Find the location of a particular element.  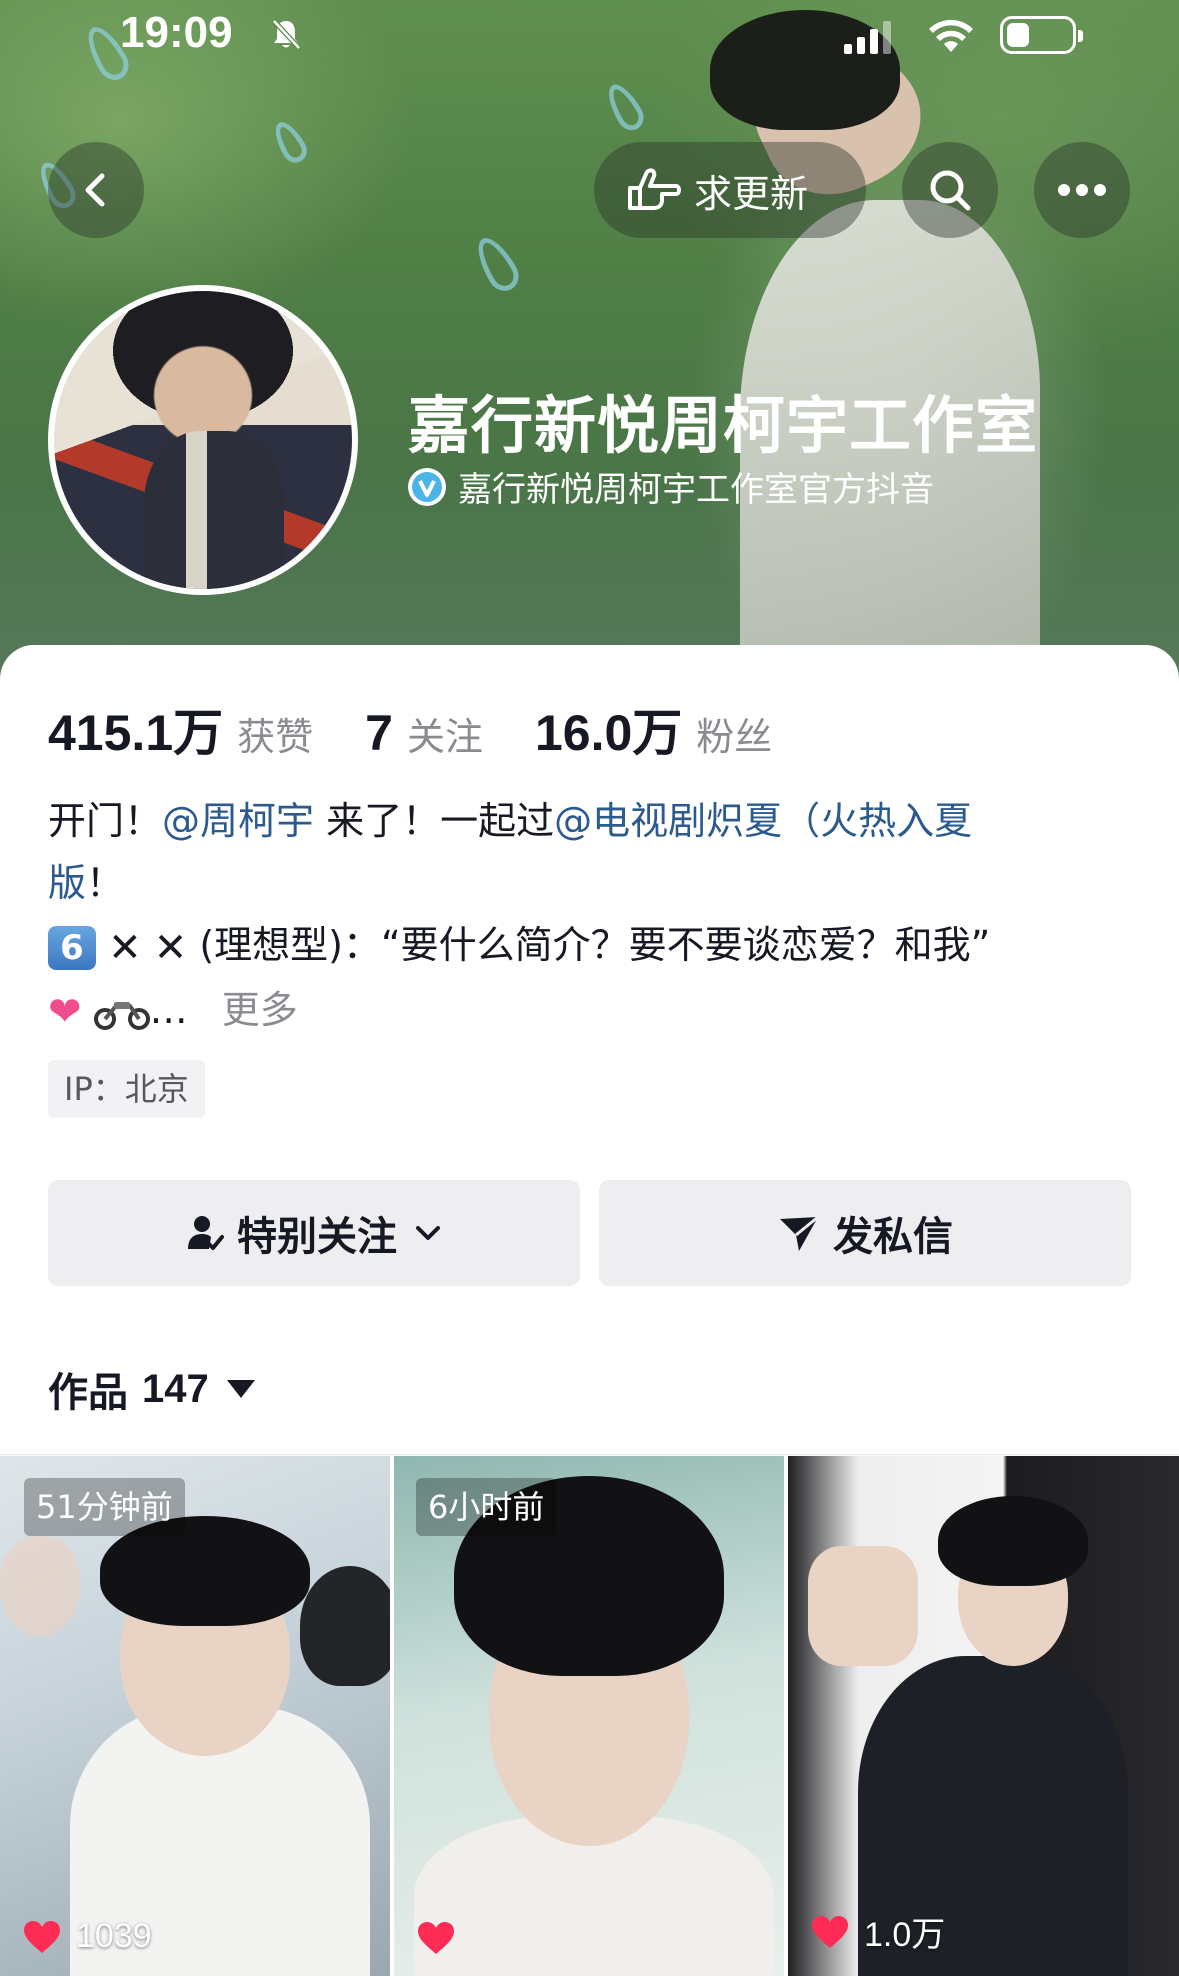

video-likes: 1.0万 is located at coordinates (877, 1931).